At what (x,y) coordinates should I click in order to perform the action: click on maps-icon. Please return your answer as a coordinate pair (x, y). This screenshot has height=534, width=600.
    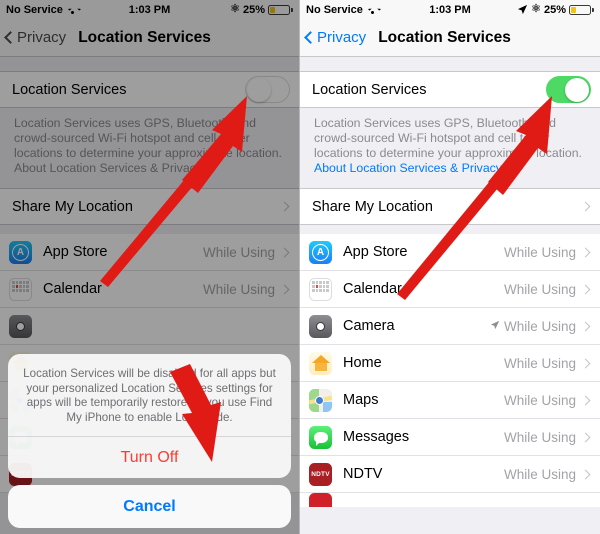
    Looking at the image, I should click on (320, 400).